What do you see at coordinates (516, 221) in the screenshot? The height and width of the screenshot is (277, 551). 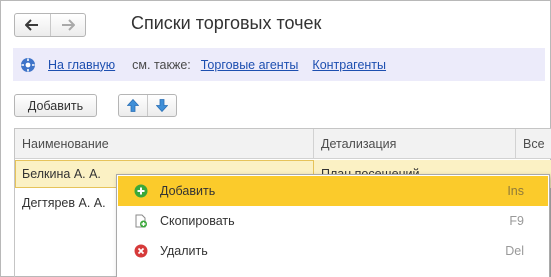 I see `menu-item-shortcut: F9` at bounding box center [516, 221].